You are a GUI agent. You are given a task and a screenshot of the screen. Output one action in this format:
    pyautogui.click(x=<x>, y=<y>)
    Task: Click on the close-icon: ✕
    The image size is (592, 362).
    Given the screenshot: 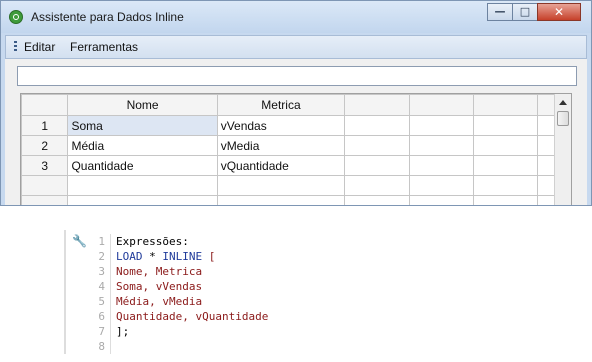 What is the action you would take?
    pyautogui.click(x=559, y=12)
    